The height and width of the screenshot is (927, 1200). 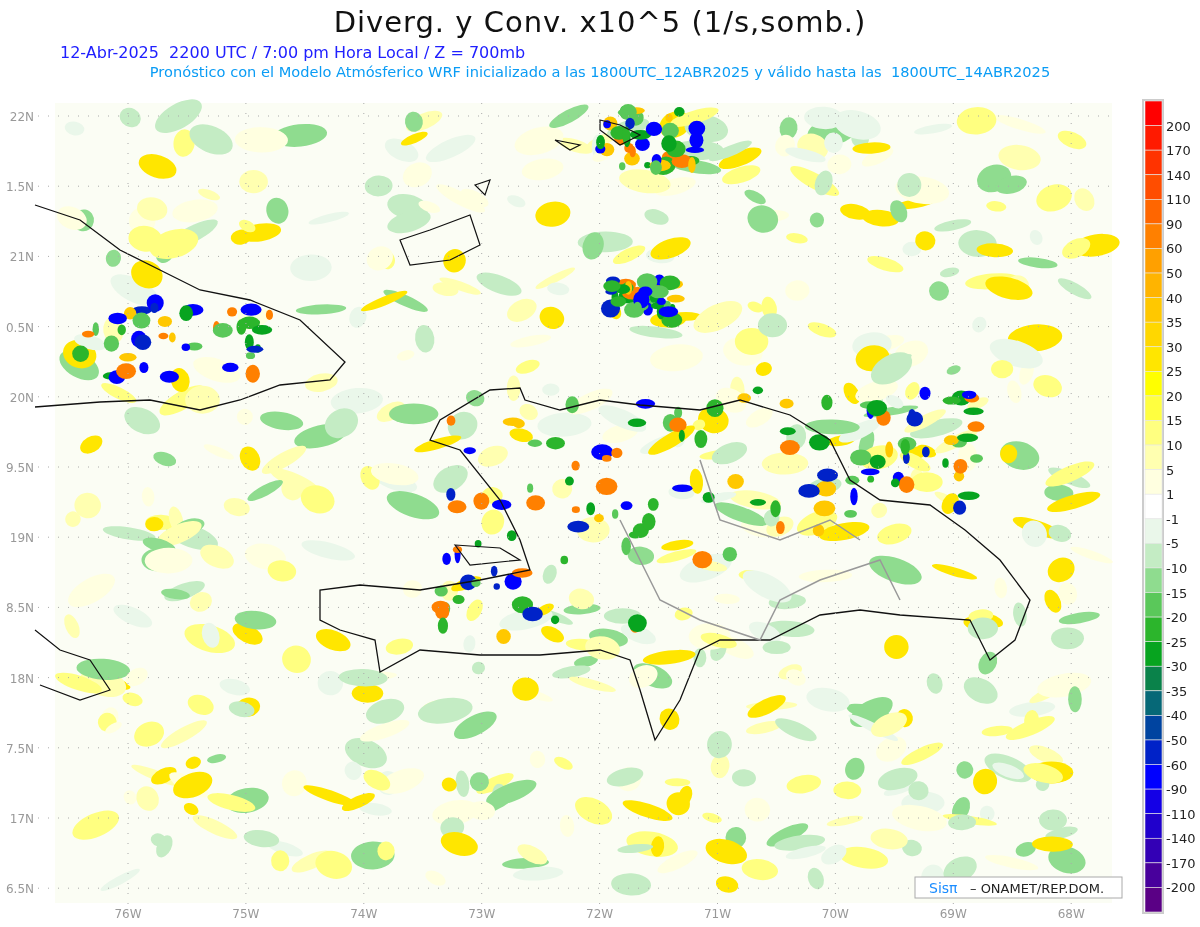 What do you see at coordinates (1177, 691) in the screenshot?
I see `colorbar-label: -35` at bounding box center [1177, 691].